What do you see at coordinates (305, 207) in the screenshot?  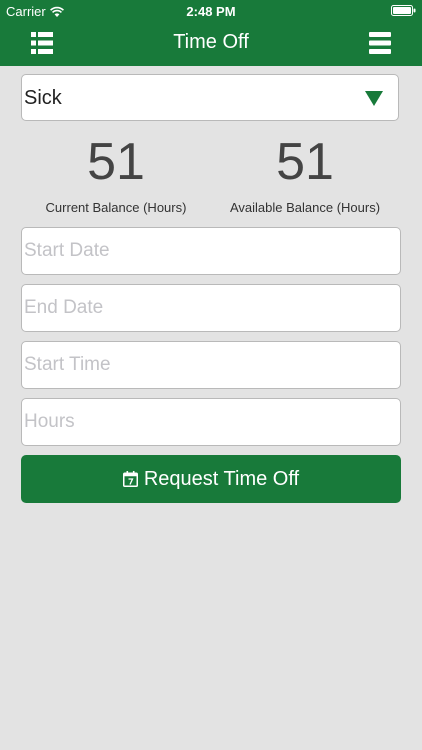 I see `available-balance-label: Available Balance (Hours)` at bounding box center [305, 207].